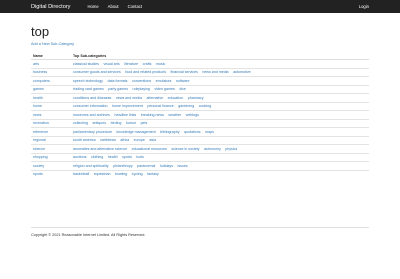  I want to click on category-link: sports, so click(38, 174).